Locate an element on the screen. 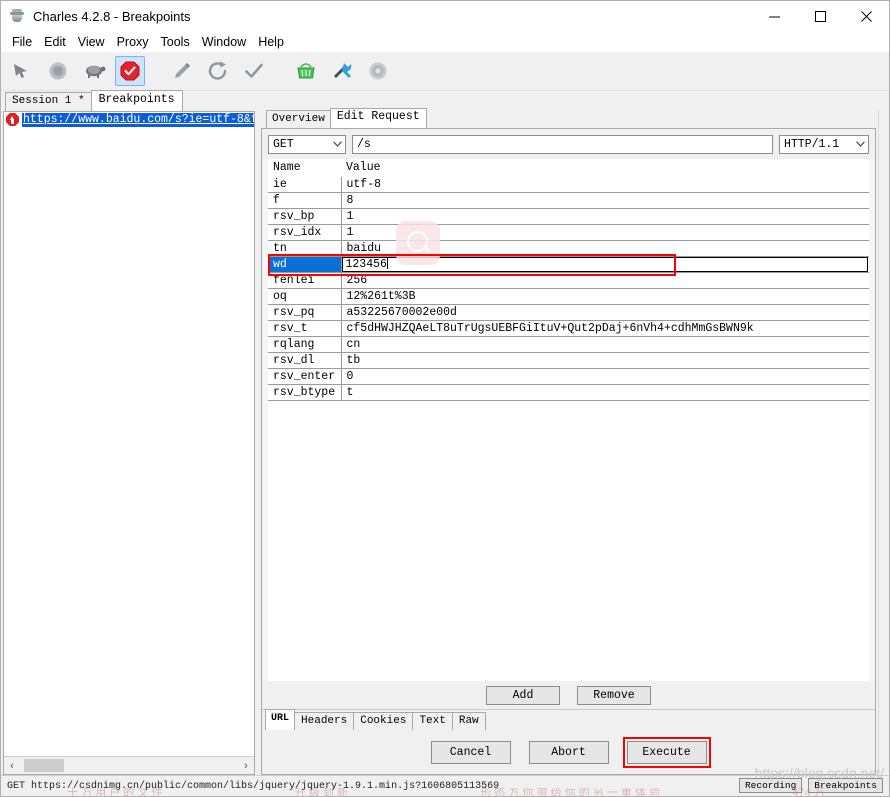 The width and height of the screenshot is (890, 797). search-magnifier-watermark-icon is located at coordinates (418, 243).